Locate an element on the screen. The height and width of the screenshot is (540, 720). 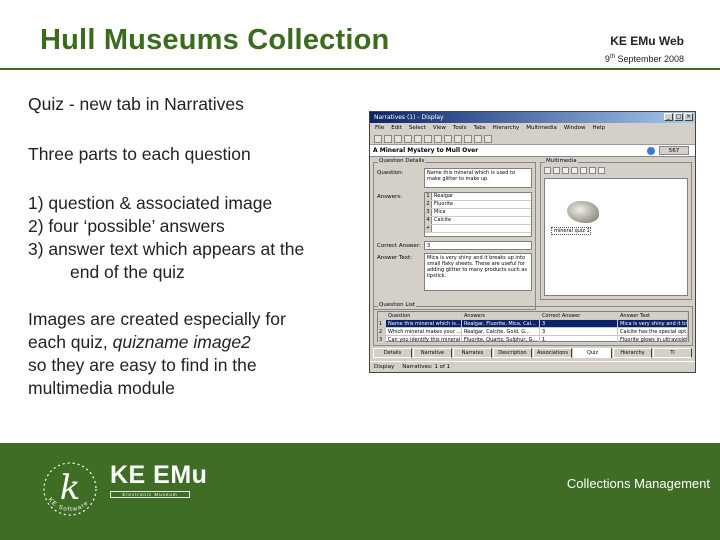
prev-media-icon is located at coordinates (583, 170).